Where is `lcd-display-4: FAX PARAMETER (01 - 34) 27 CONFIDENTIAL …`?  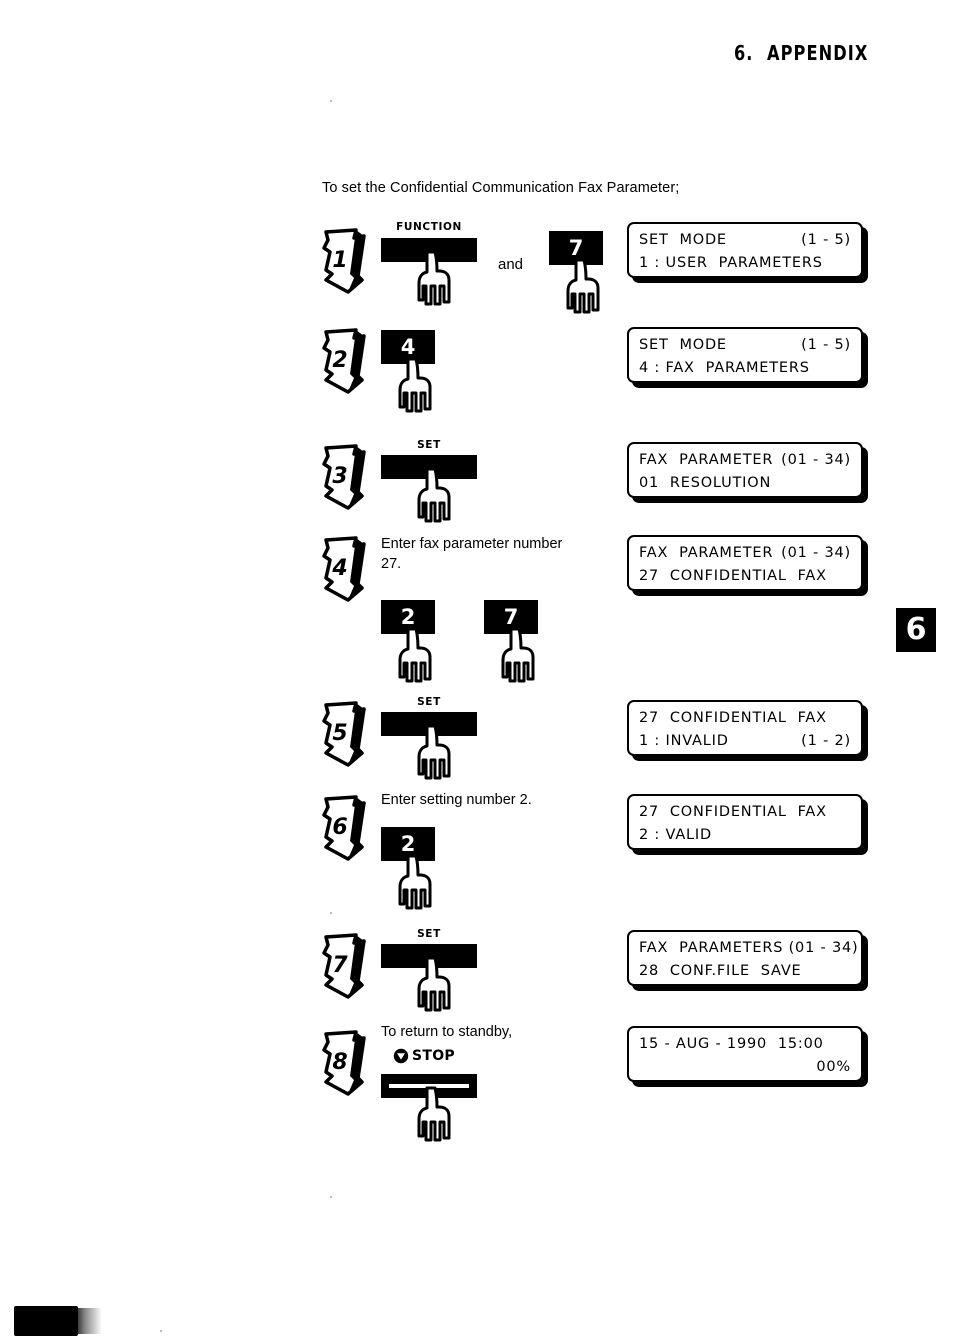 lcd-display-4: FAX PARAMETER (01 - 34) 27 CONFIDENTIAL … is located at coordinates (745, 563).